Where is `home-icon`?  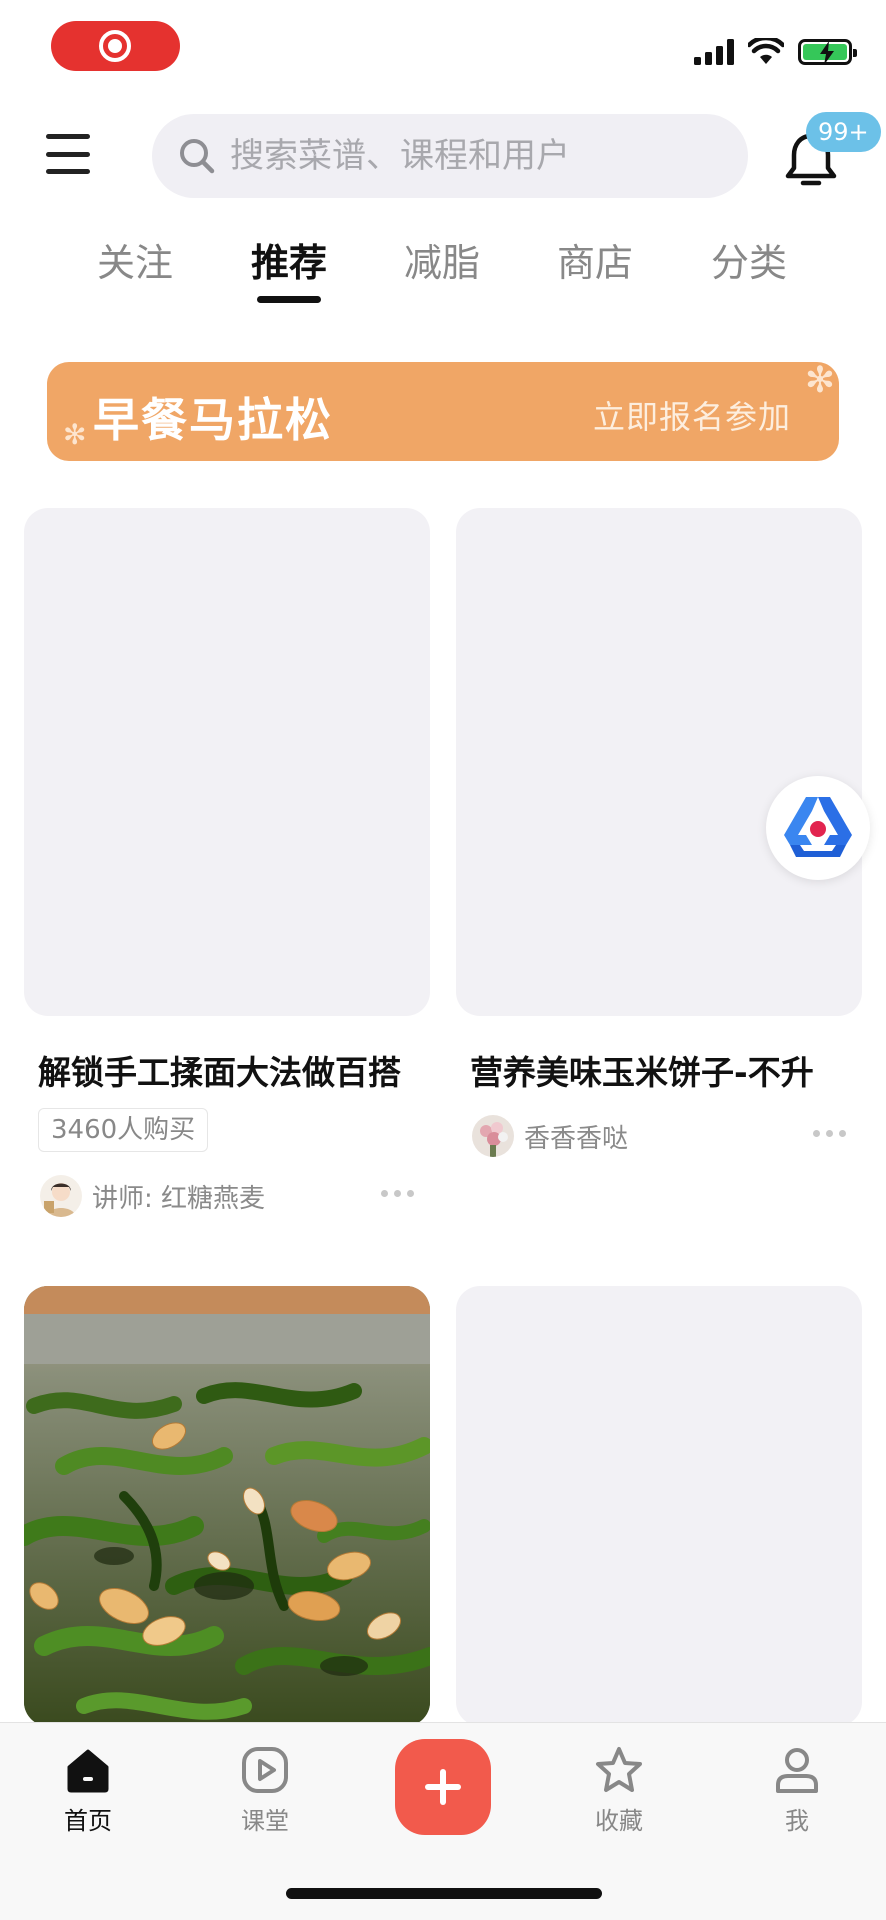
home-icon is located at coordinates (88, 1771).